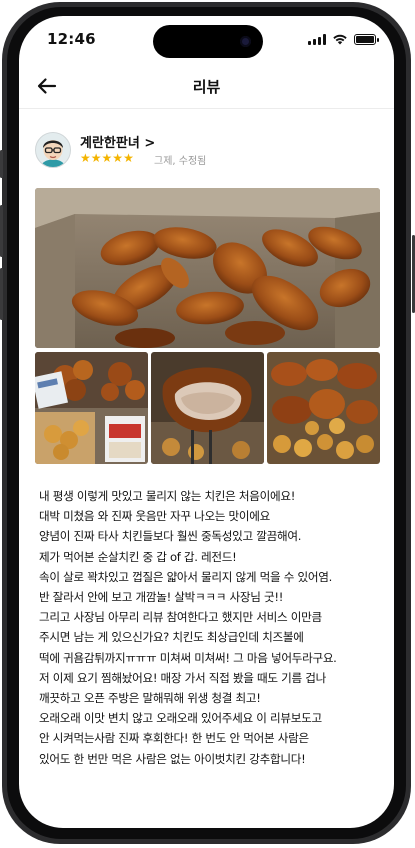 The height and width of the screenshot is (848, 415). Describe the element at coordinates (180, 161) in the screenshot. I see `review-date: 그제, 수정됨` at that location.